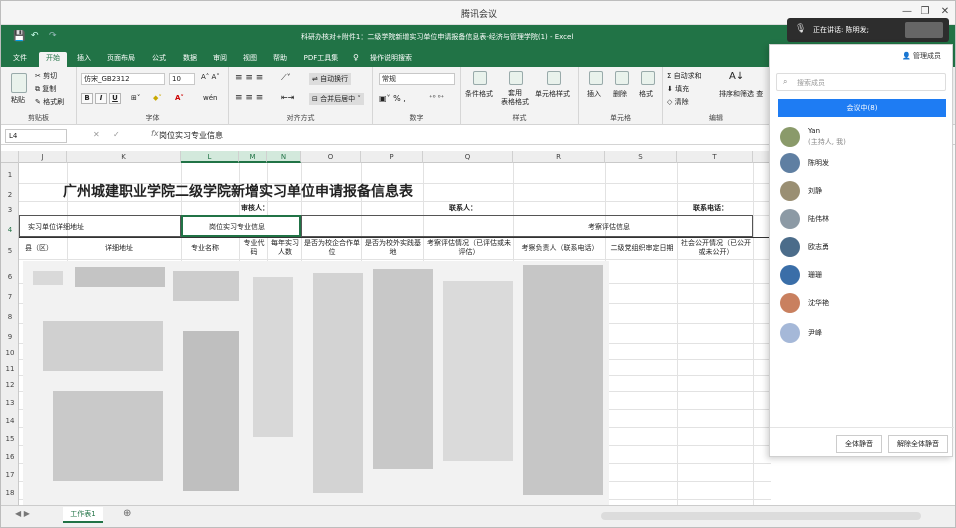 Image resolution: width=956 pixels, height=528 pixels. Describe the element at coordinates (559, 157) in the screenshot. I see `col-header: R` at that location.